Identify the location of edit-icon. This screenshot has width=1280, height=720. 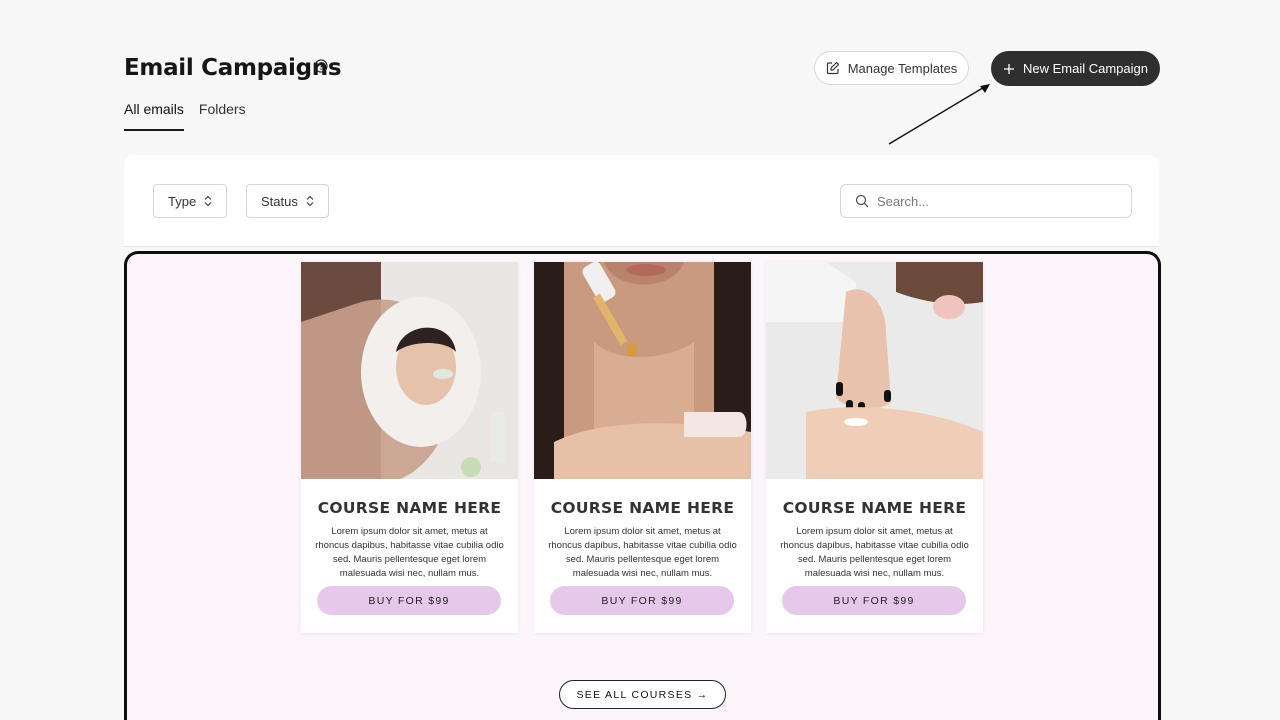
(832, 68).